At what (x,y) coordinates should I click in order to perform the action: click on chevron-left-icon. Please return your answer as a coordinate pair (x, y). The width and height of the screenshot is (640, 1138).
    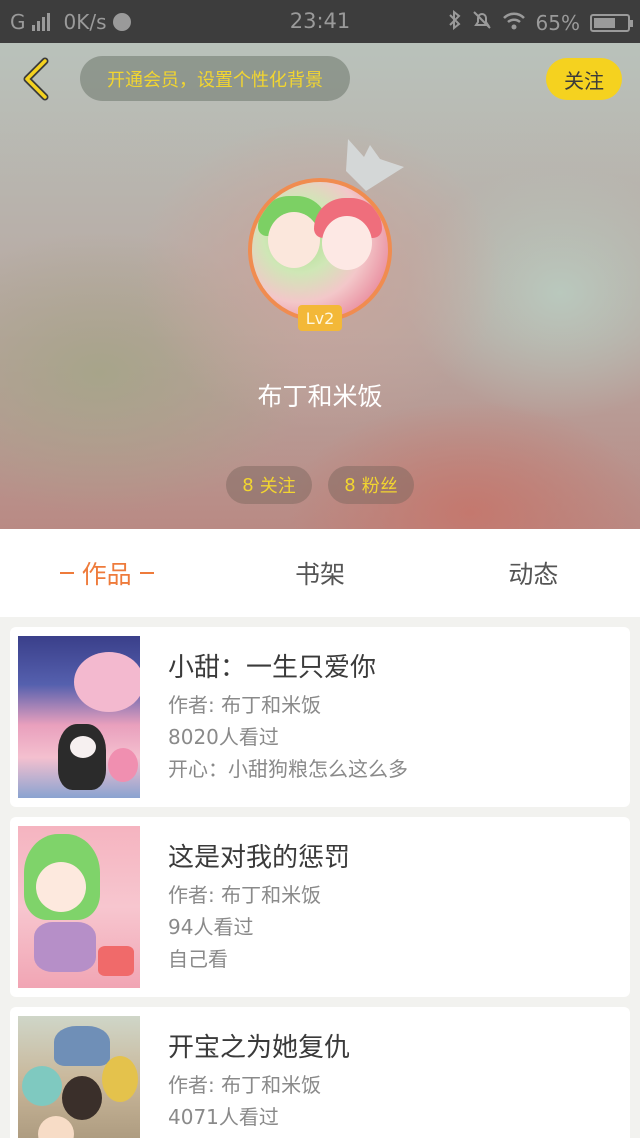
    Looking at the image, I should click on (36, 79).